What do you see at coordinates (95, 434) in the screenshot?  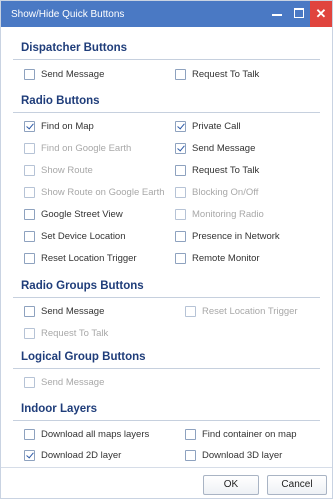 I see `checkbox-label: Download all maps layers` at bounding box center [95, 434].